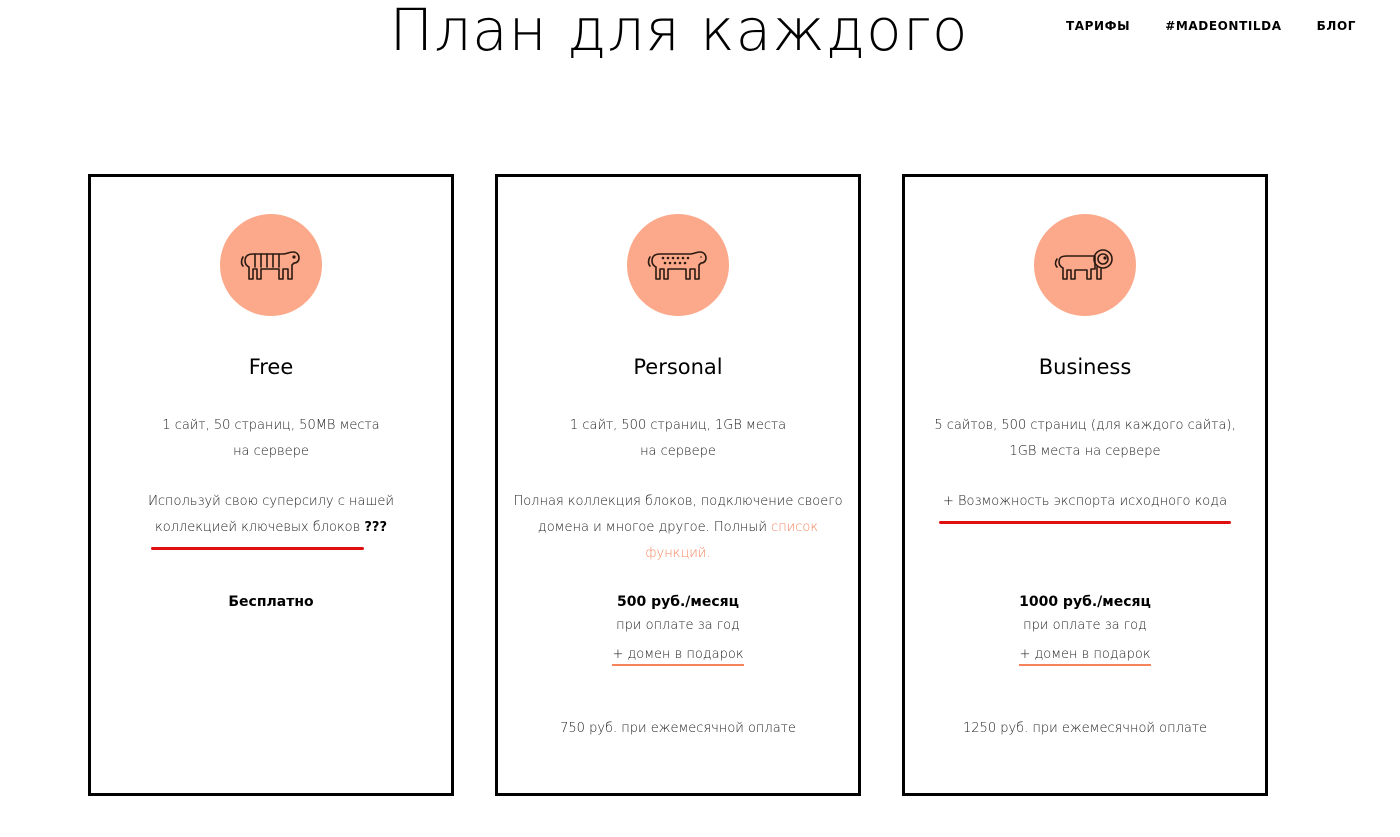 This screenshot has width=1400, height=837. Describe the element at coordinates (1336, 26) in the screenshot. I see `nav-link-blog: БЛОГ` at that location.